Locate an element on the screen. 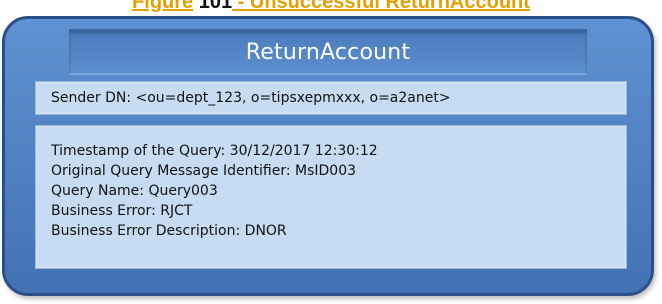  figure-caption-link: Figure is located at coordinates (162, 6).